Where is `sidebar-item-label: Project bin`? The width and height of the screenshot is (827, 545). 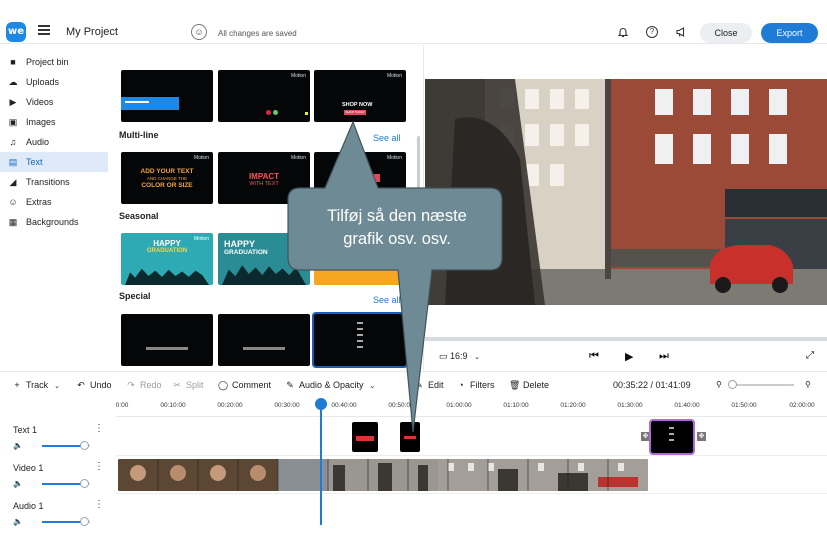 sidebar-item-label: Project bin is located at coordinates (47, 62).